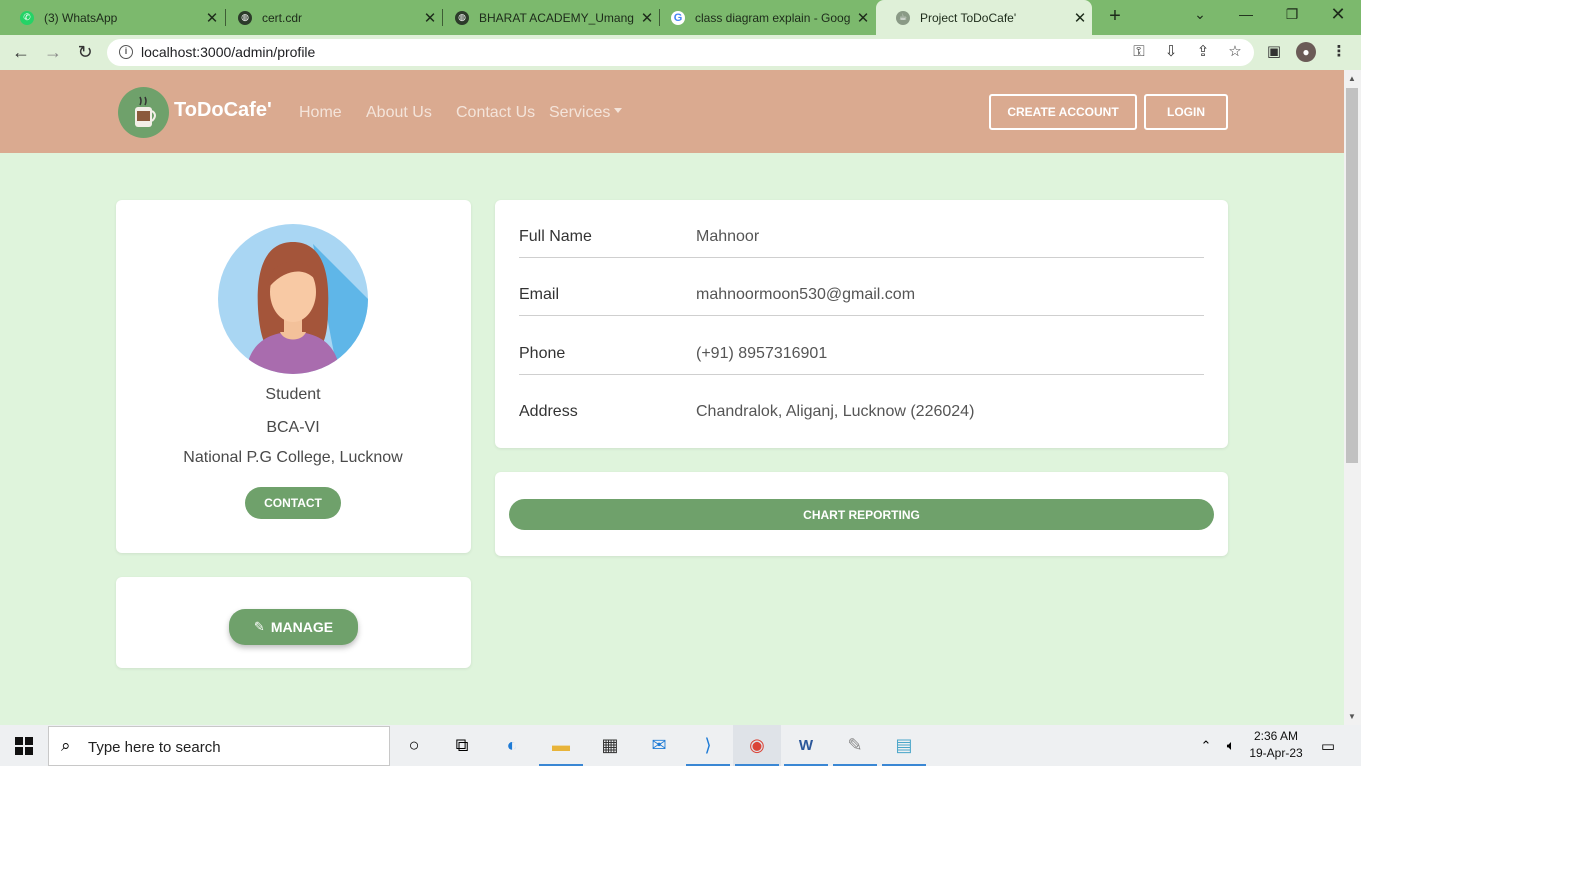 This screenshot has height=892, width=1574. I want to click on whatsapp-icon: ✆, so click(27, 17).